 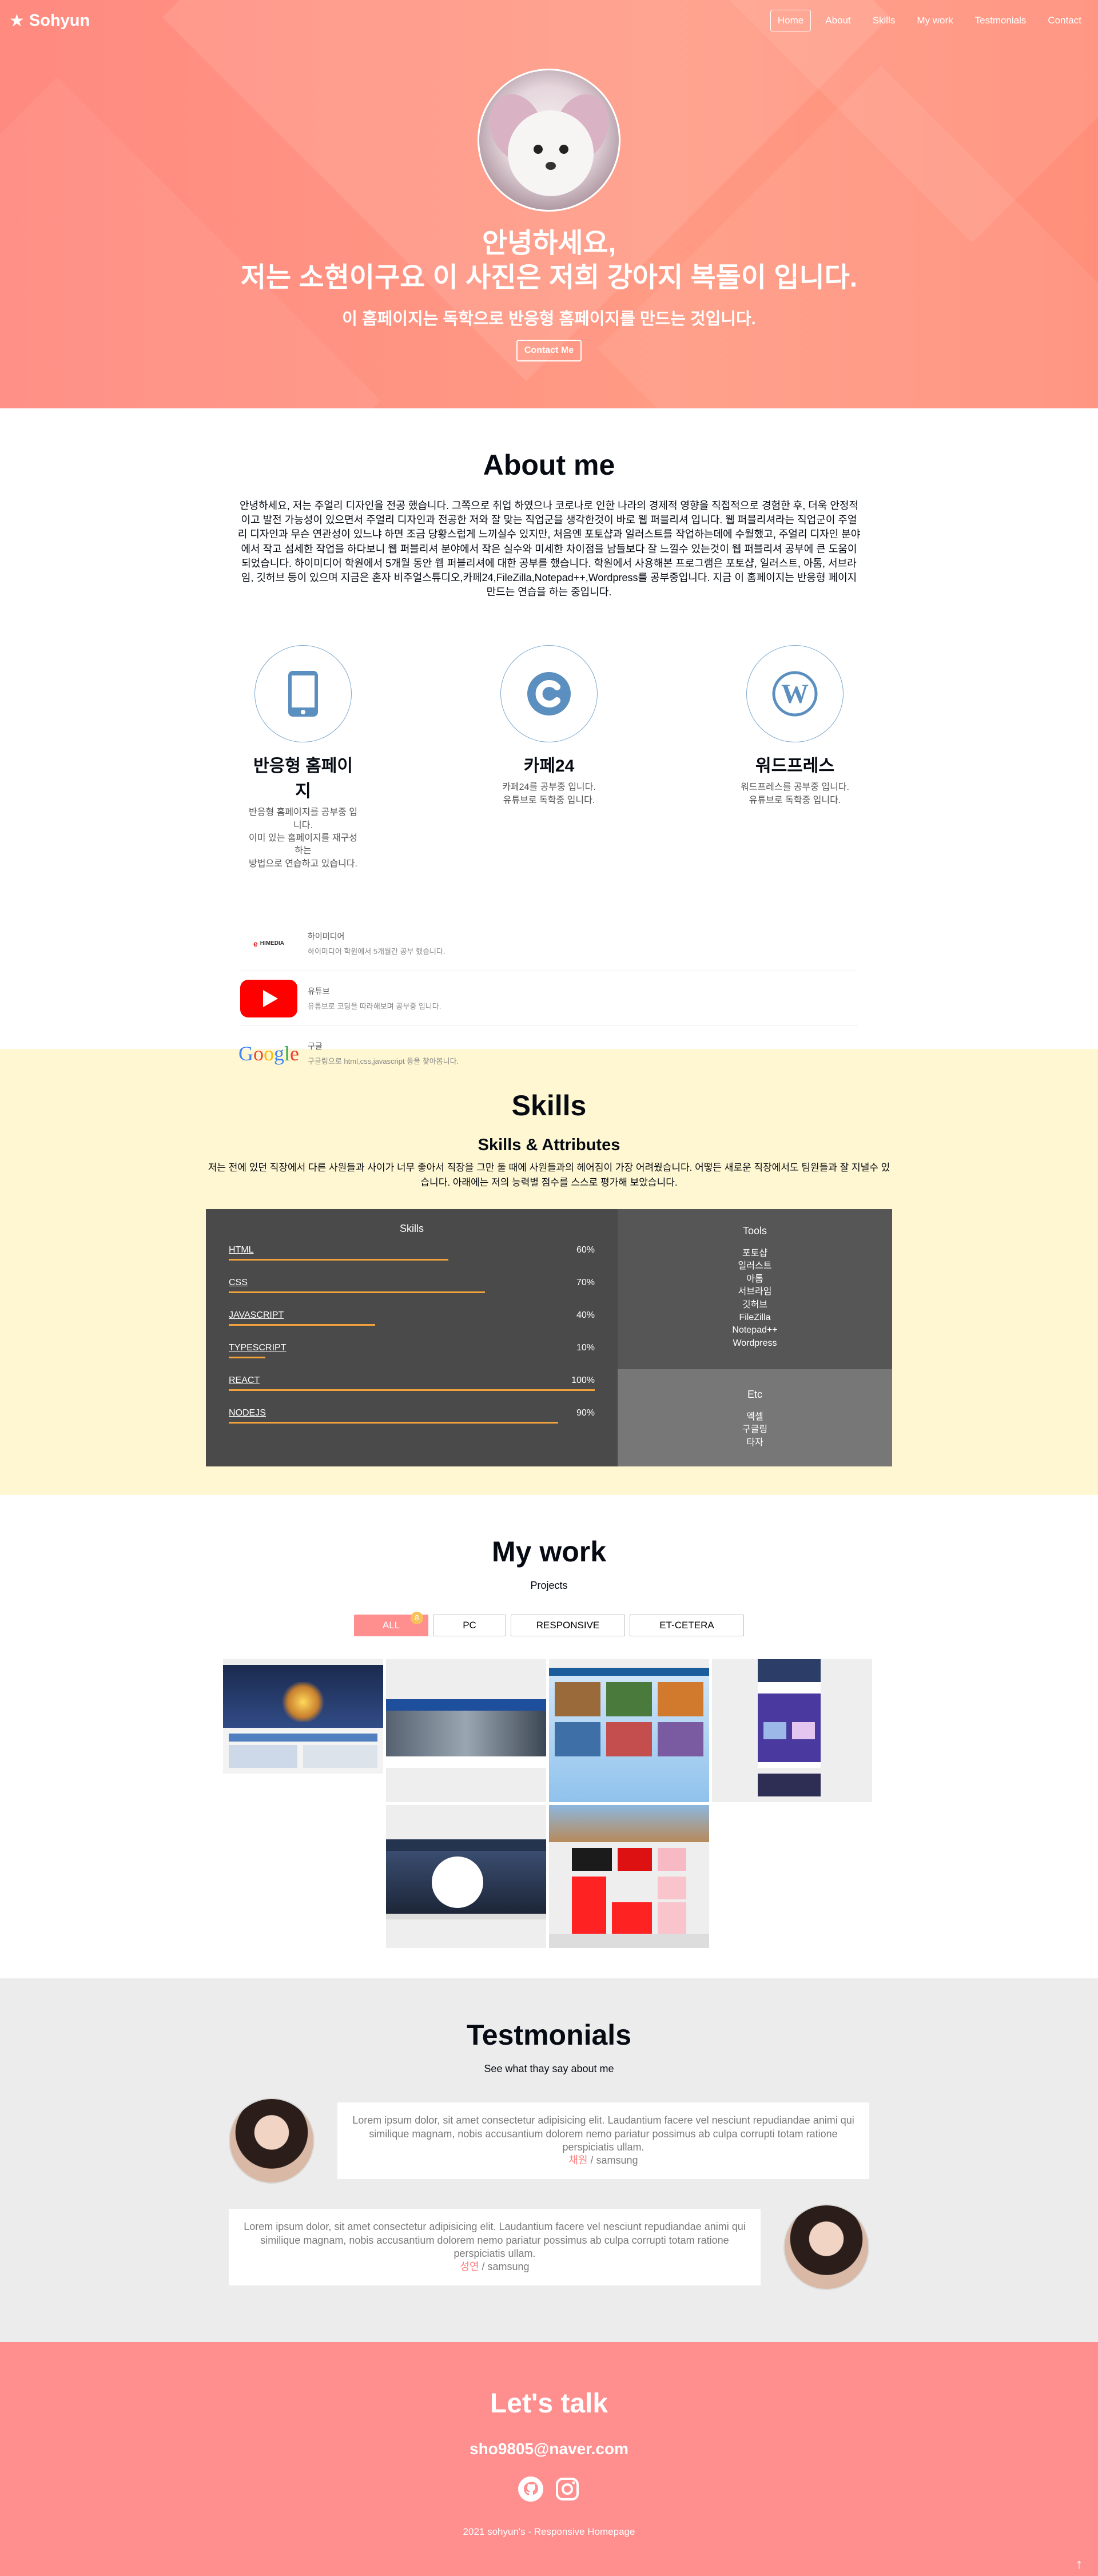 I want to click on skill-item: TYPESCRIPT 10%, so click(x=412, y=1350).